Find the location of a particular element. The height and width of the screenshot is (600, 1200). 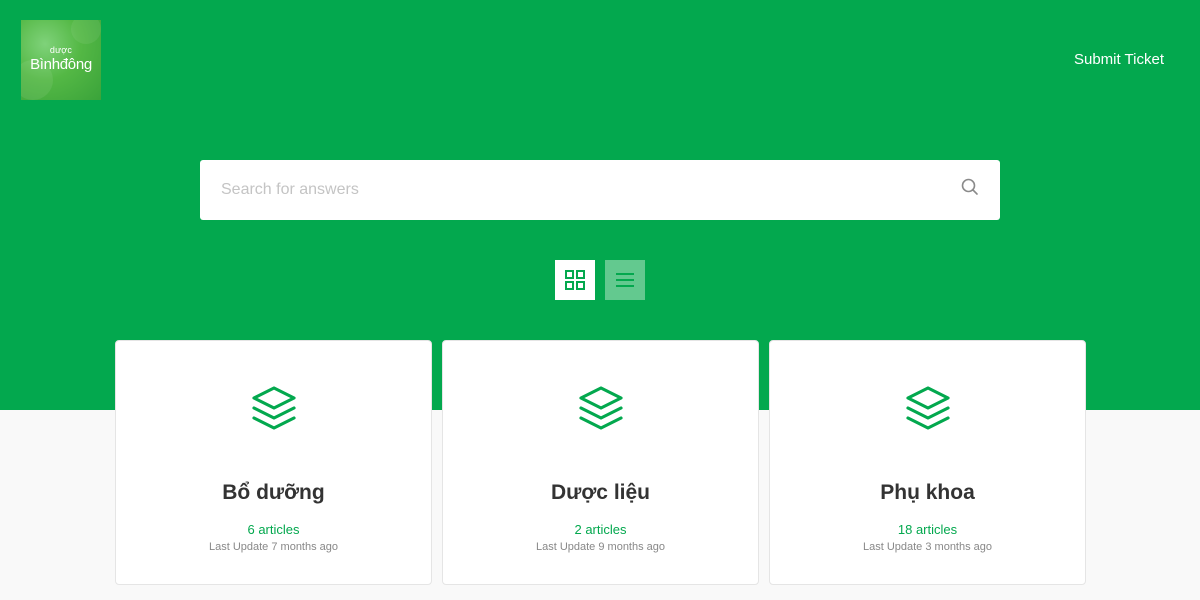

article-count: 6 articles is located at coordinates (273, 529).